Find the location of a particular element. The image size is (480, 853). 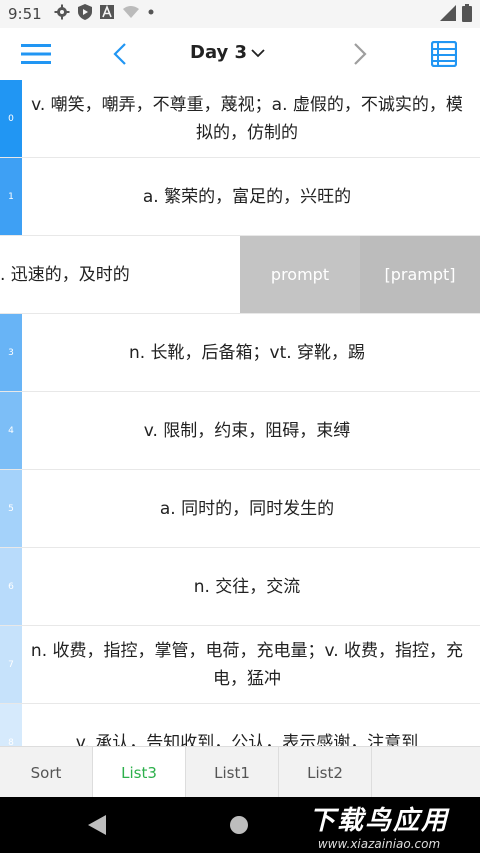

back-button is located at coordinates (97, 827).